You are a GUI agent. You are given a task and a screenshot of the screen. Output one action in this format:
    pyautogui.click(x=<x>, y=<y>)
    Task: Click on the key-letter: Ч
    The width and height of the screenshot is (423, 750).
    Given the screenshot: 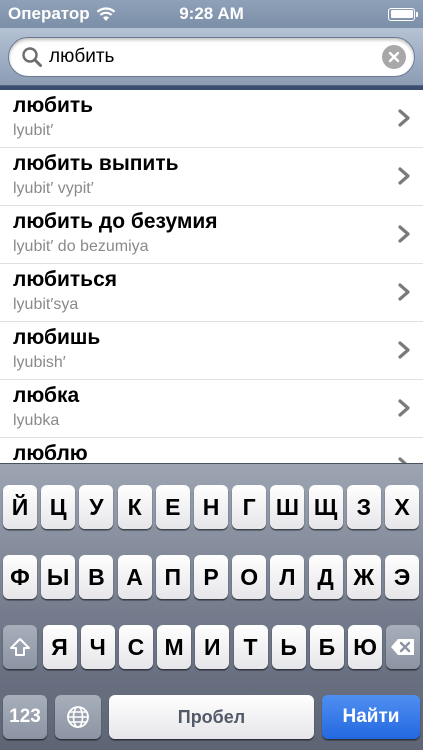 What is the action you would take?
    pyautogui.click(x=97, y=647)
    